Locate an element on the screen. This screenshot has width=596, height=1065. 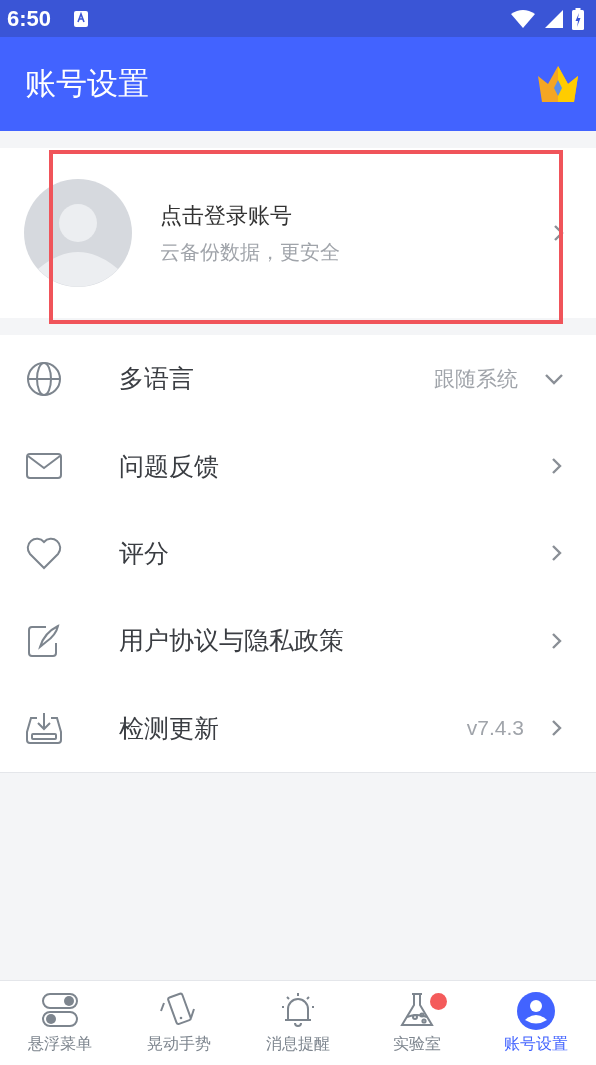
settings-label: 问题反馈 is located at coordinates (169, 466).